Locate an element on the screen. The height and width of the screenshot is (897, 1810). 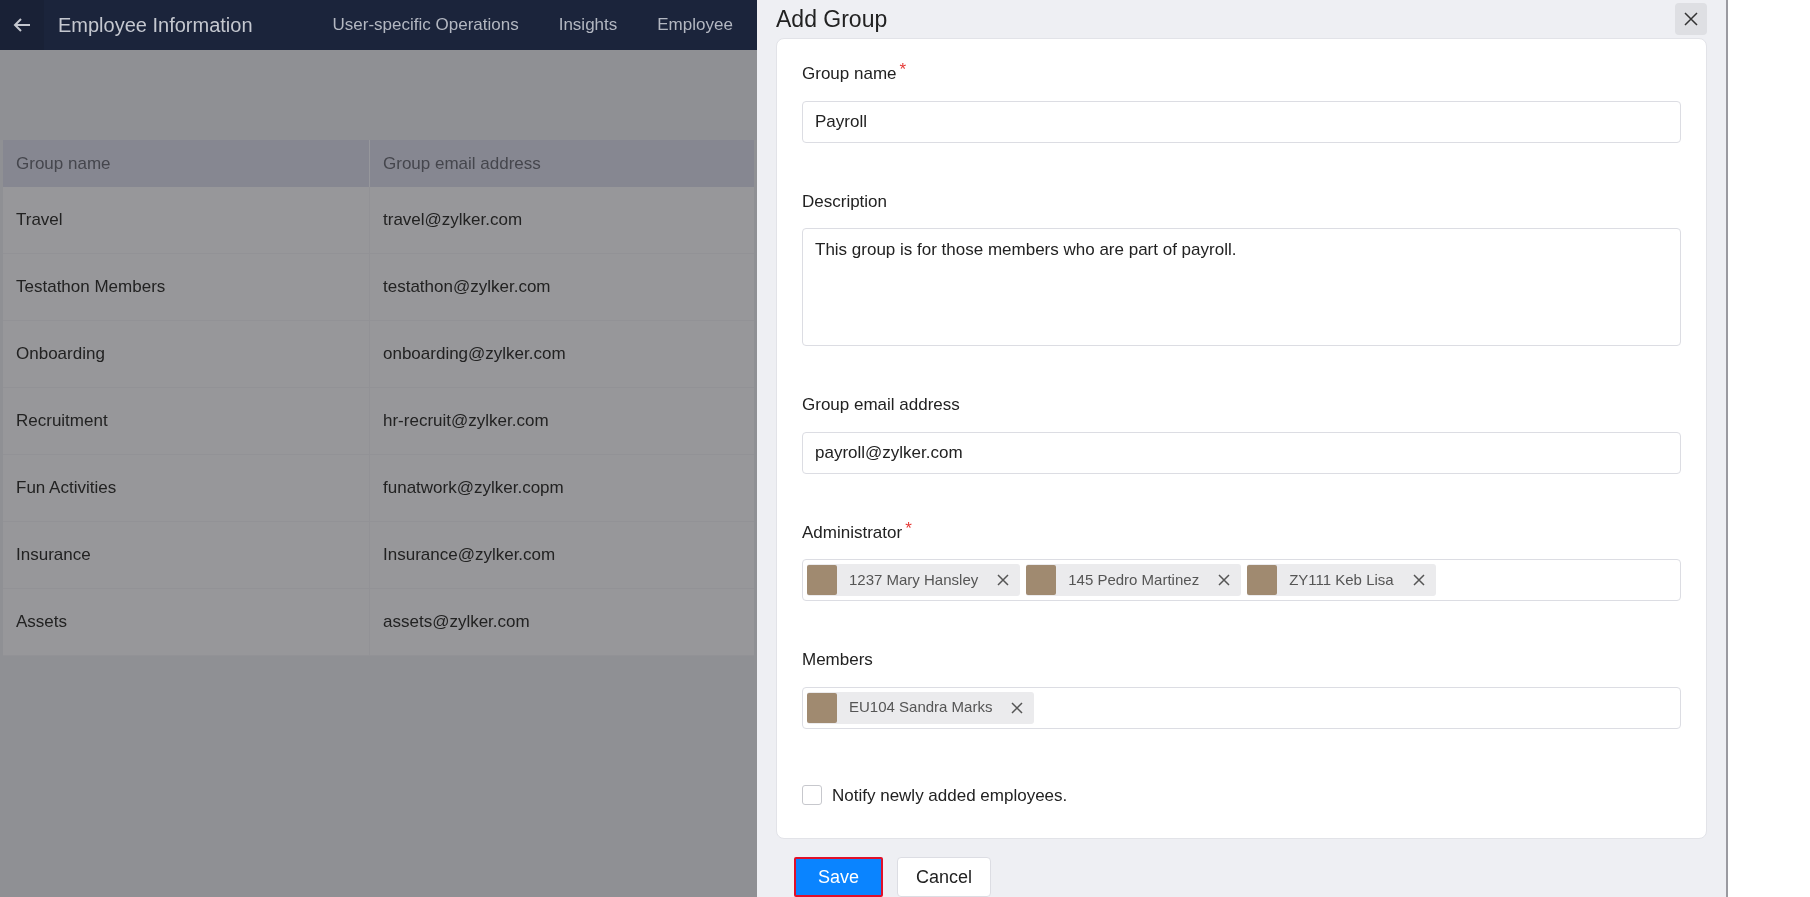
chip-label: 1237 Mary Hansley is located at coordinates (914, 579).